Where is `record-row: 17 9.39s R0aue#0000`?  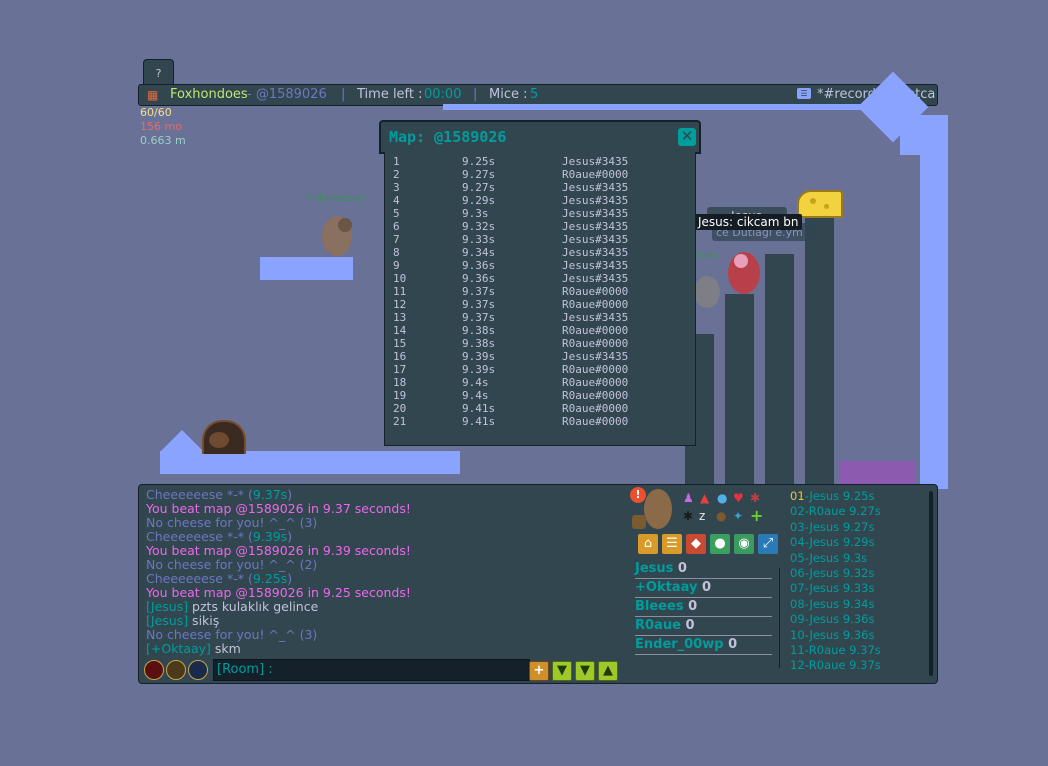 record-row: 17 9.39s R0aue#0000 is located at coordinates (535, 369).